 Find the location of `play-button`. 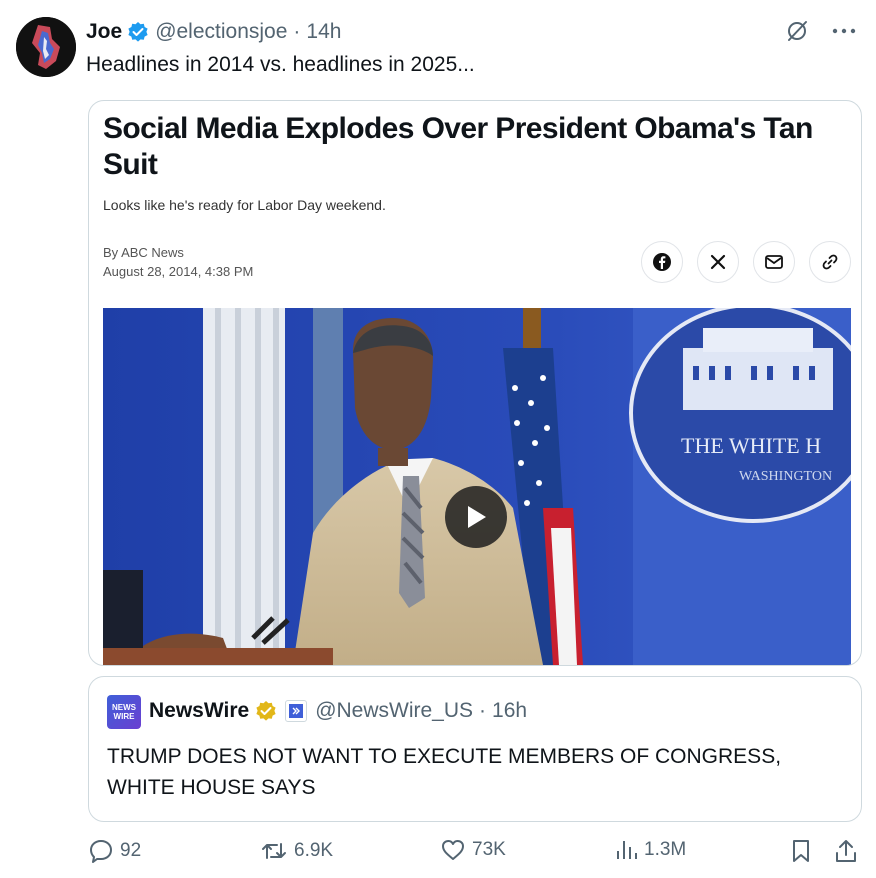

play-button is located at coordinates (476, 517).